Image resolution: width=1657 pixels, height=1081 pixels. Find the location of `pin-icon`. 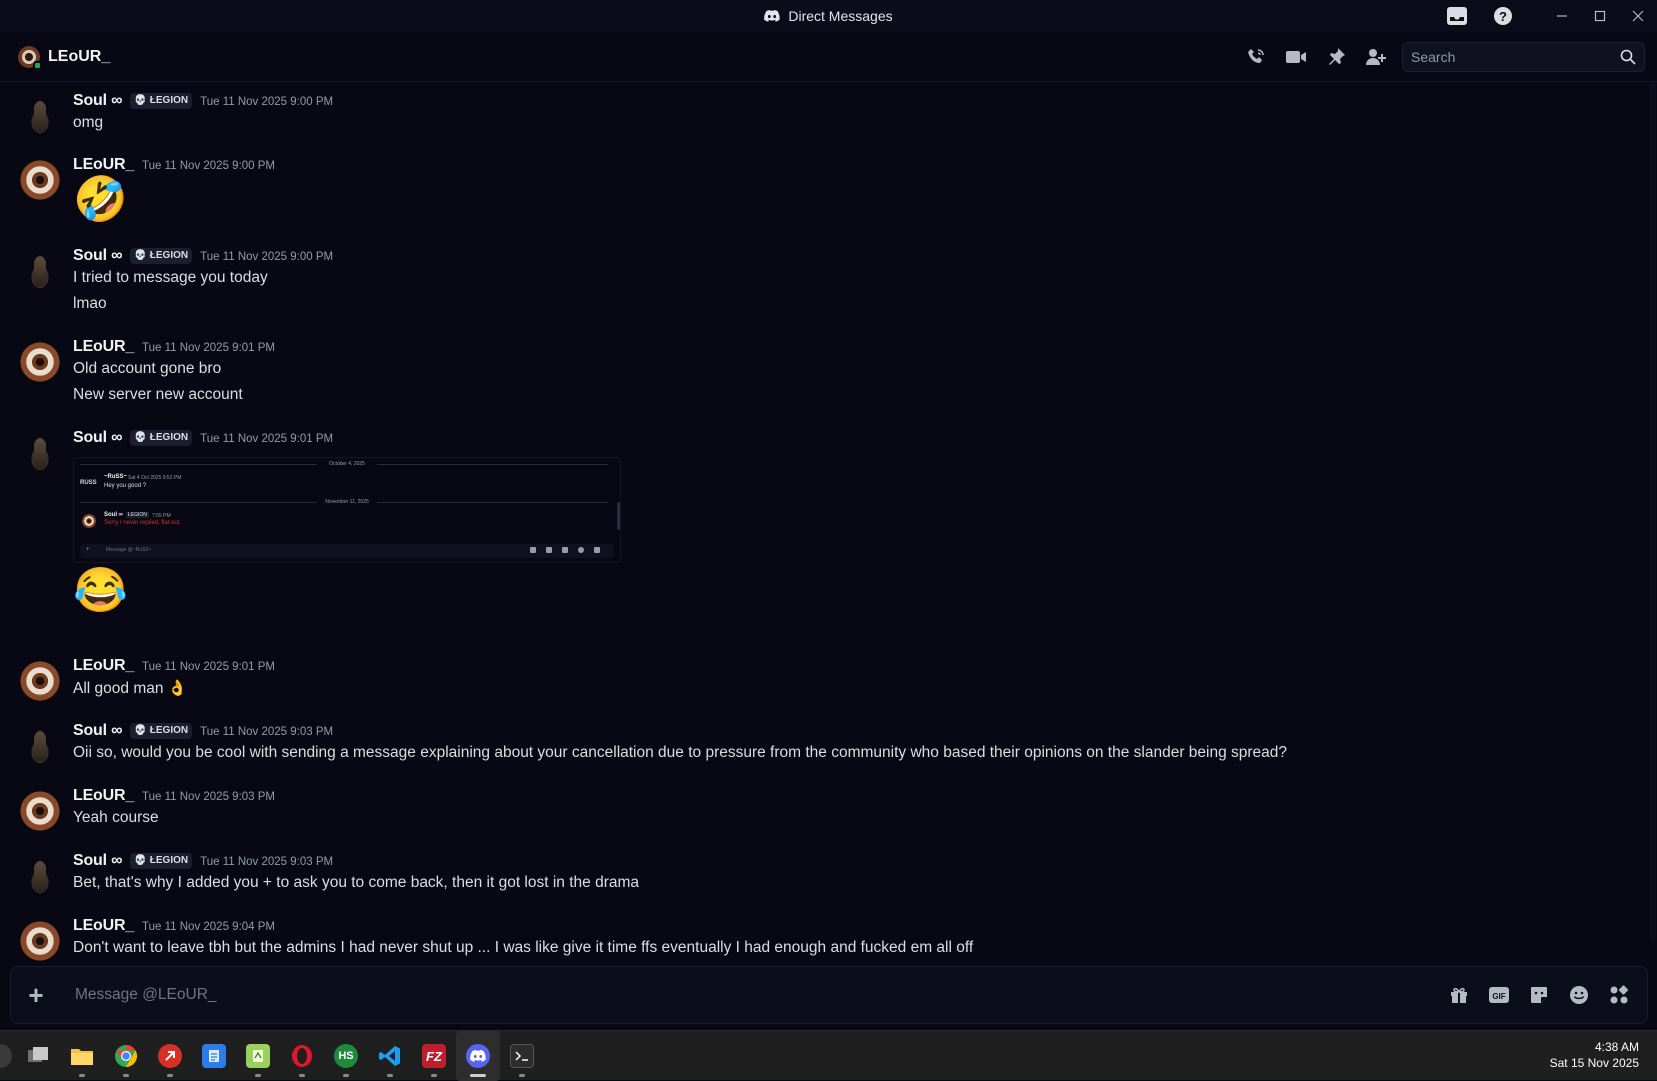

pin-icon is located at coordinates (1336, 57).